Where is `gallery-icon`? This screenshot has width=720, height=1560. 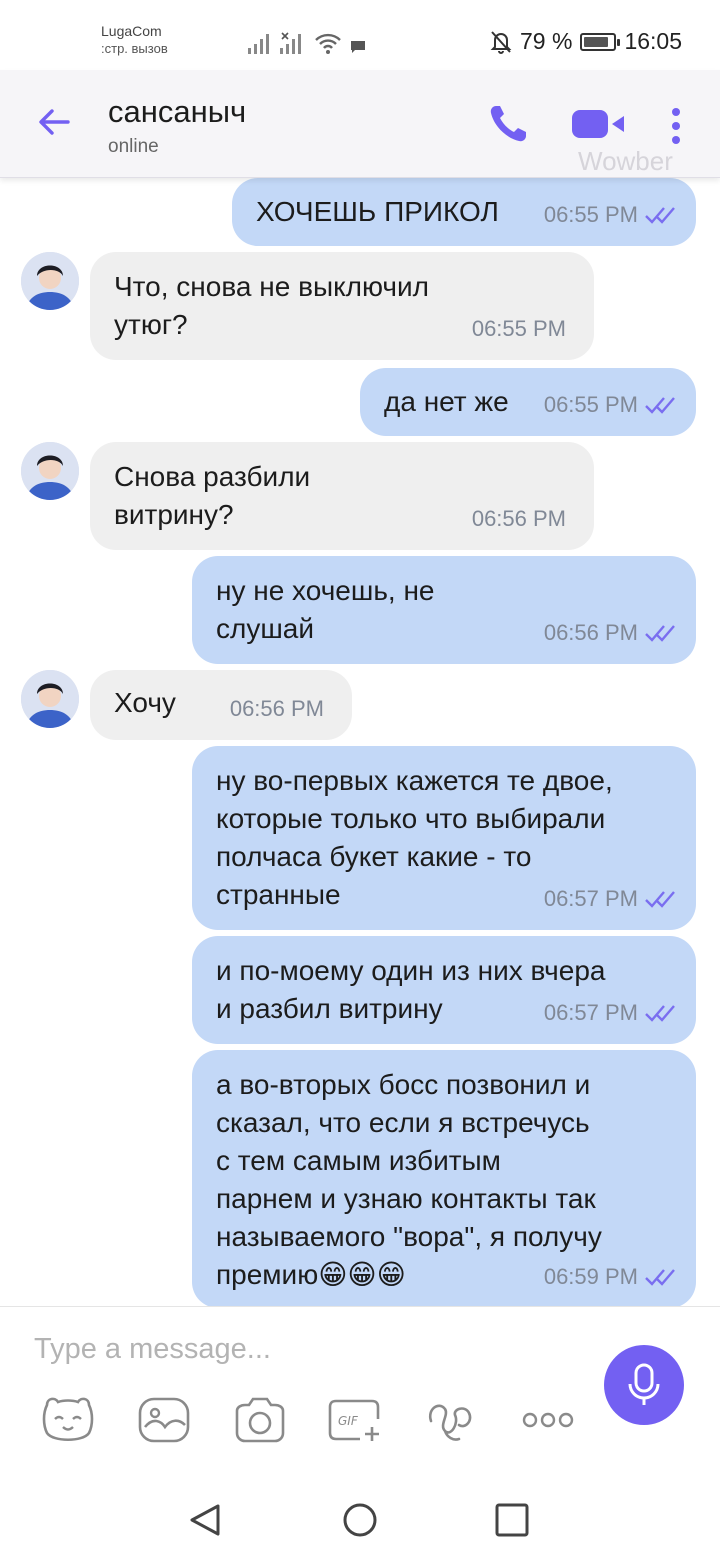 gallery-icon is located at coordinates (164, 1420).